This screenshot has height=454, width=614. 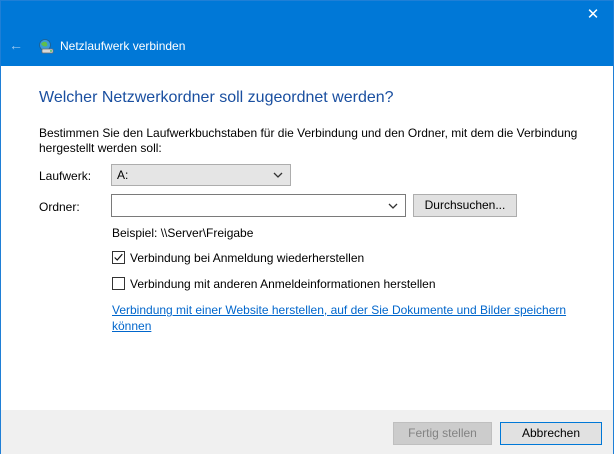 What do you see at coordinates (59, 207) in the screenshot?
I see `folder-label: Ordner:` at bounding box center [59, 207].